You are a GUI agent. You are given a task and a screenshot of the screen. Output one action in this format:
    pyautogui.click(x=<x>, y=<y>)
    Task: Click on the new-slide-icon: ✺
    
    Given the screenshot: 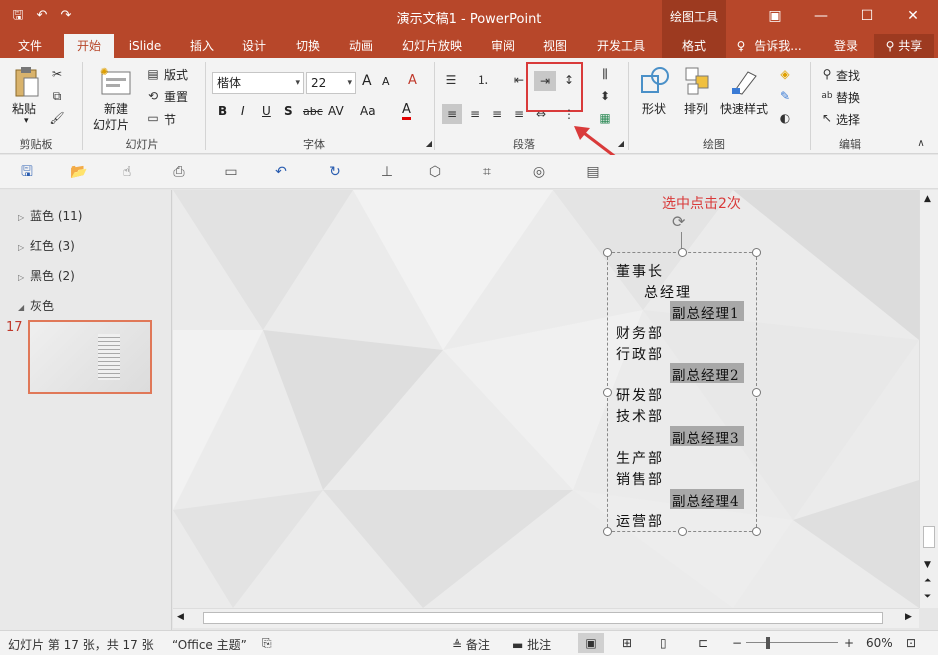 What is the action you would take?
    pyautogui.click(x=116, y=81)
    